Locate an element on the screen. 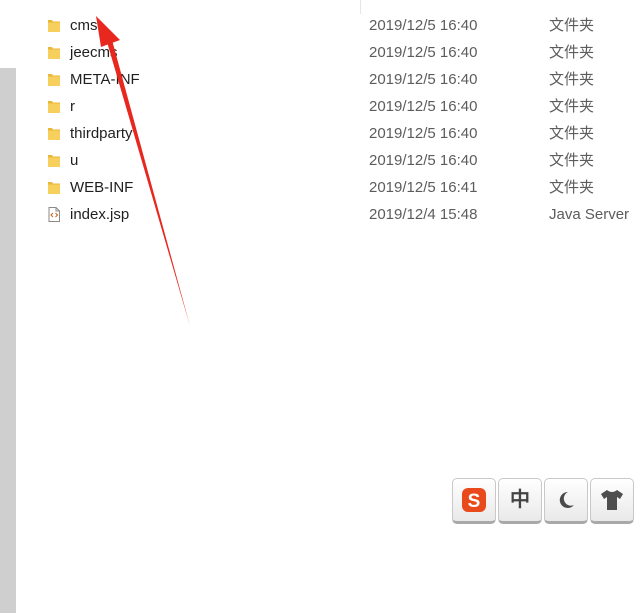  svg-text: S is located at coordinates (474, 501).